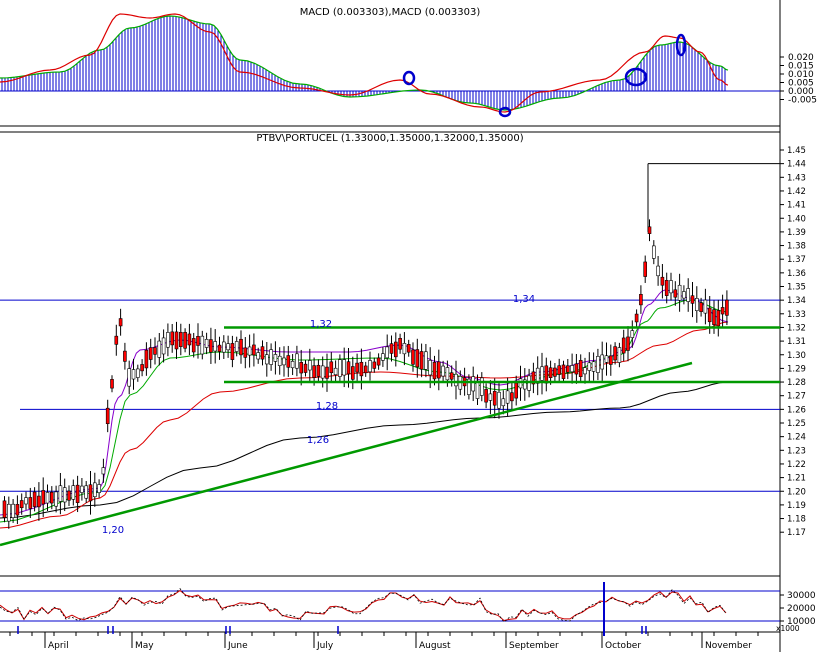 Image resolution: width=823 pixels, height=656 pixels. What do you see at coordinates (796, 301) in the screenshot?
I see `price-tick-label: 1.34` at bounding box center [796, 301].